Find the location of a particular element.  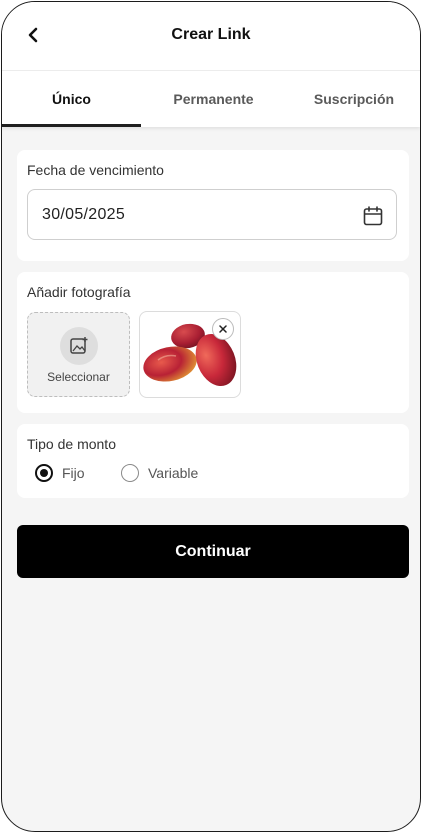

radio-variable-indicator is located at coordinates (130, 473).